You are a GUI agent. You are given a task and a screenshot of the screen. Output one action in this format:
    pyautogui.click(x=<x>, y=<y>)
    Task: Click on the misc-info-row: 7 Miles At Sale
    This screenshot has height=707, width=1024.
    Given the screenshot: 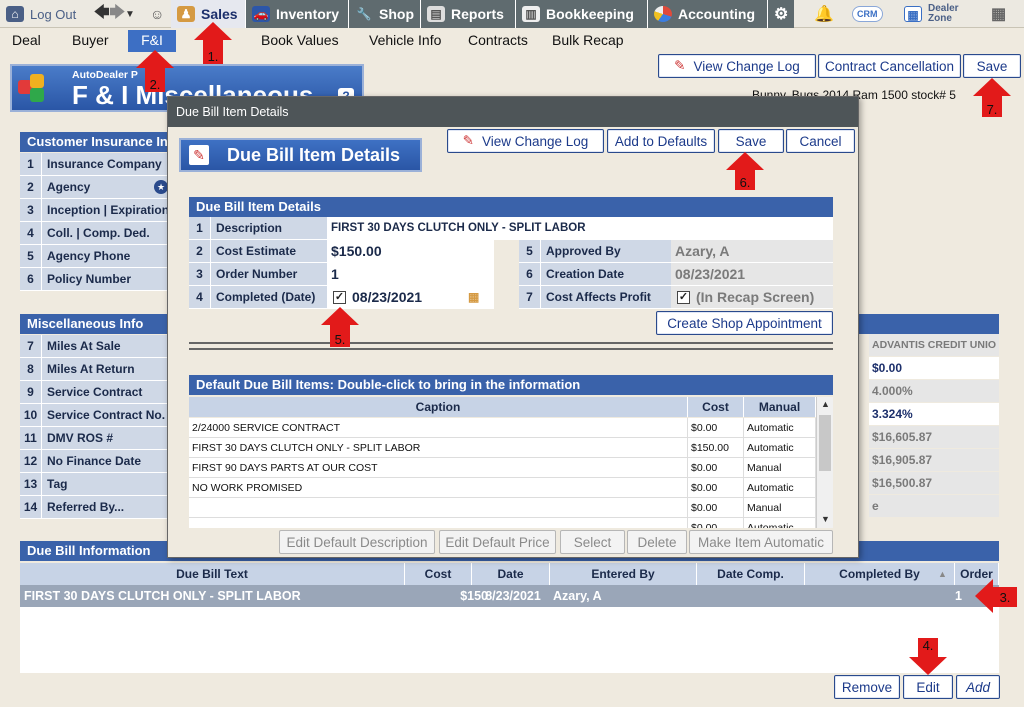 What is the action you would take?
    pyautogui.click(x=95, y=346)
    